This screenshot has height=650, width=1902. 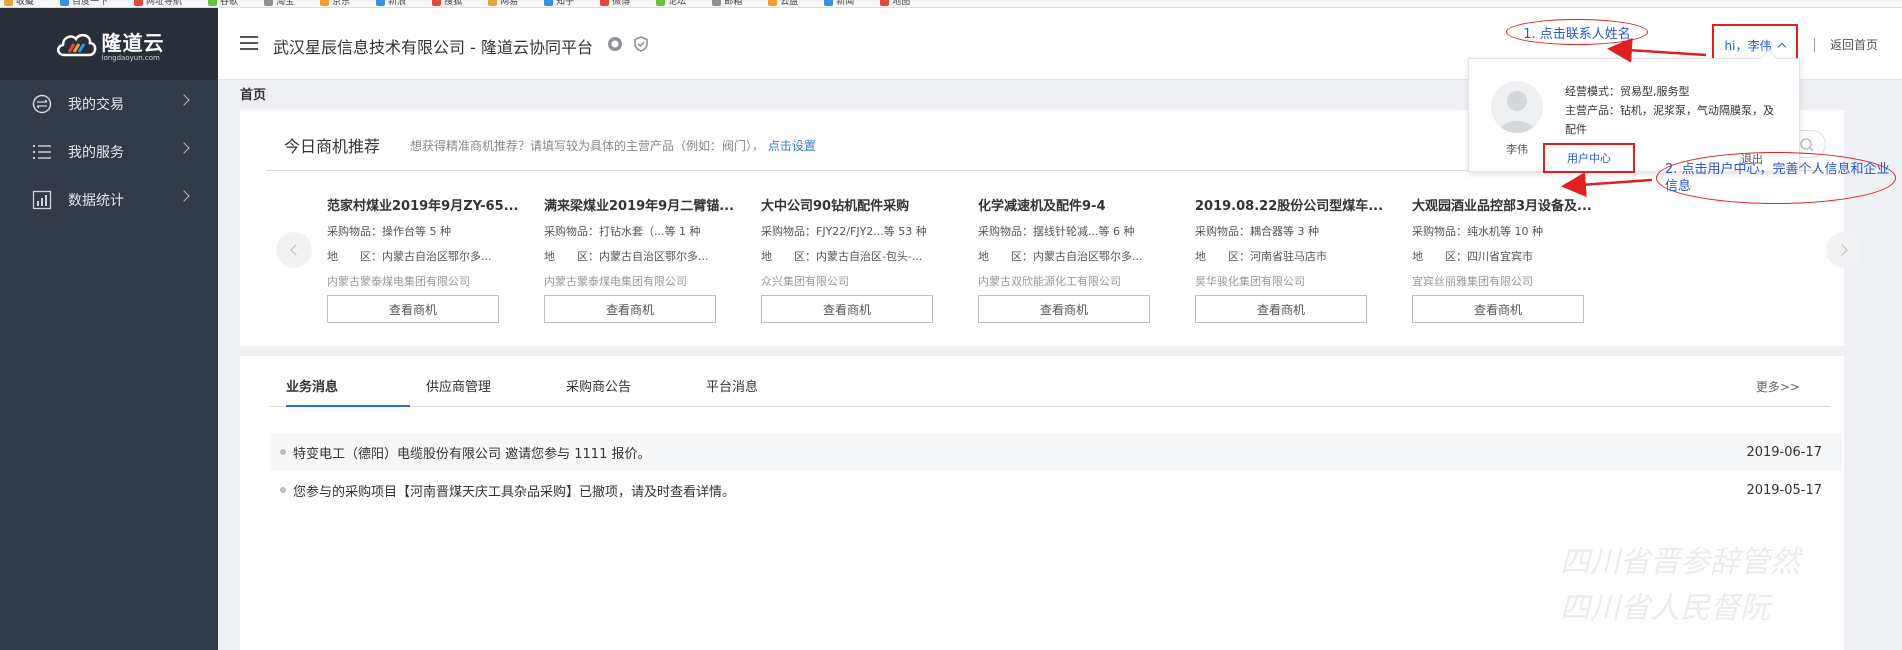 What do you see at coordinates (1680, 562) in the screenshot?
I see `watermark-line: 四川省晋参辞管然` at bounding box center [1680, 562].